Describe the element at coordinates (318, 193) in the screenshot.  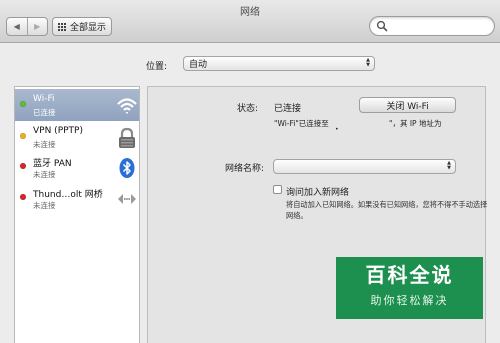
I see `ask-join-label: 询问加入新网络` at that location.